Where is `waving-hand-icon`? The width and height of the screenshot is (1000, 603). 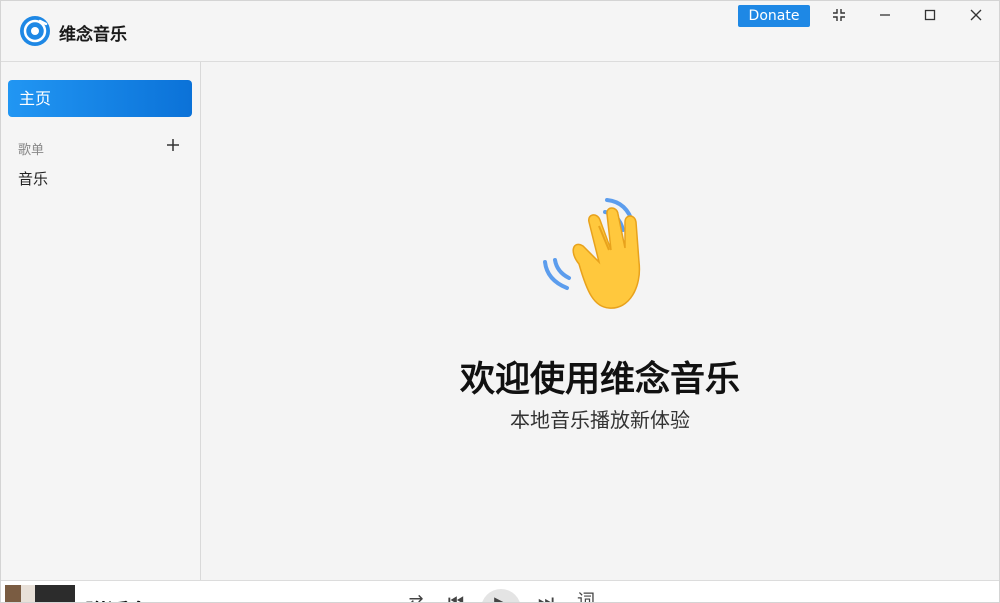 waving-hand-icon is located at coordinates (592, 253).